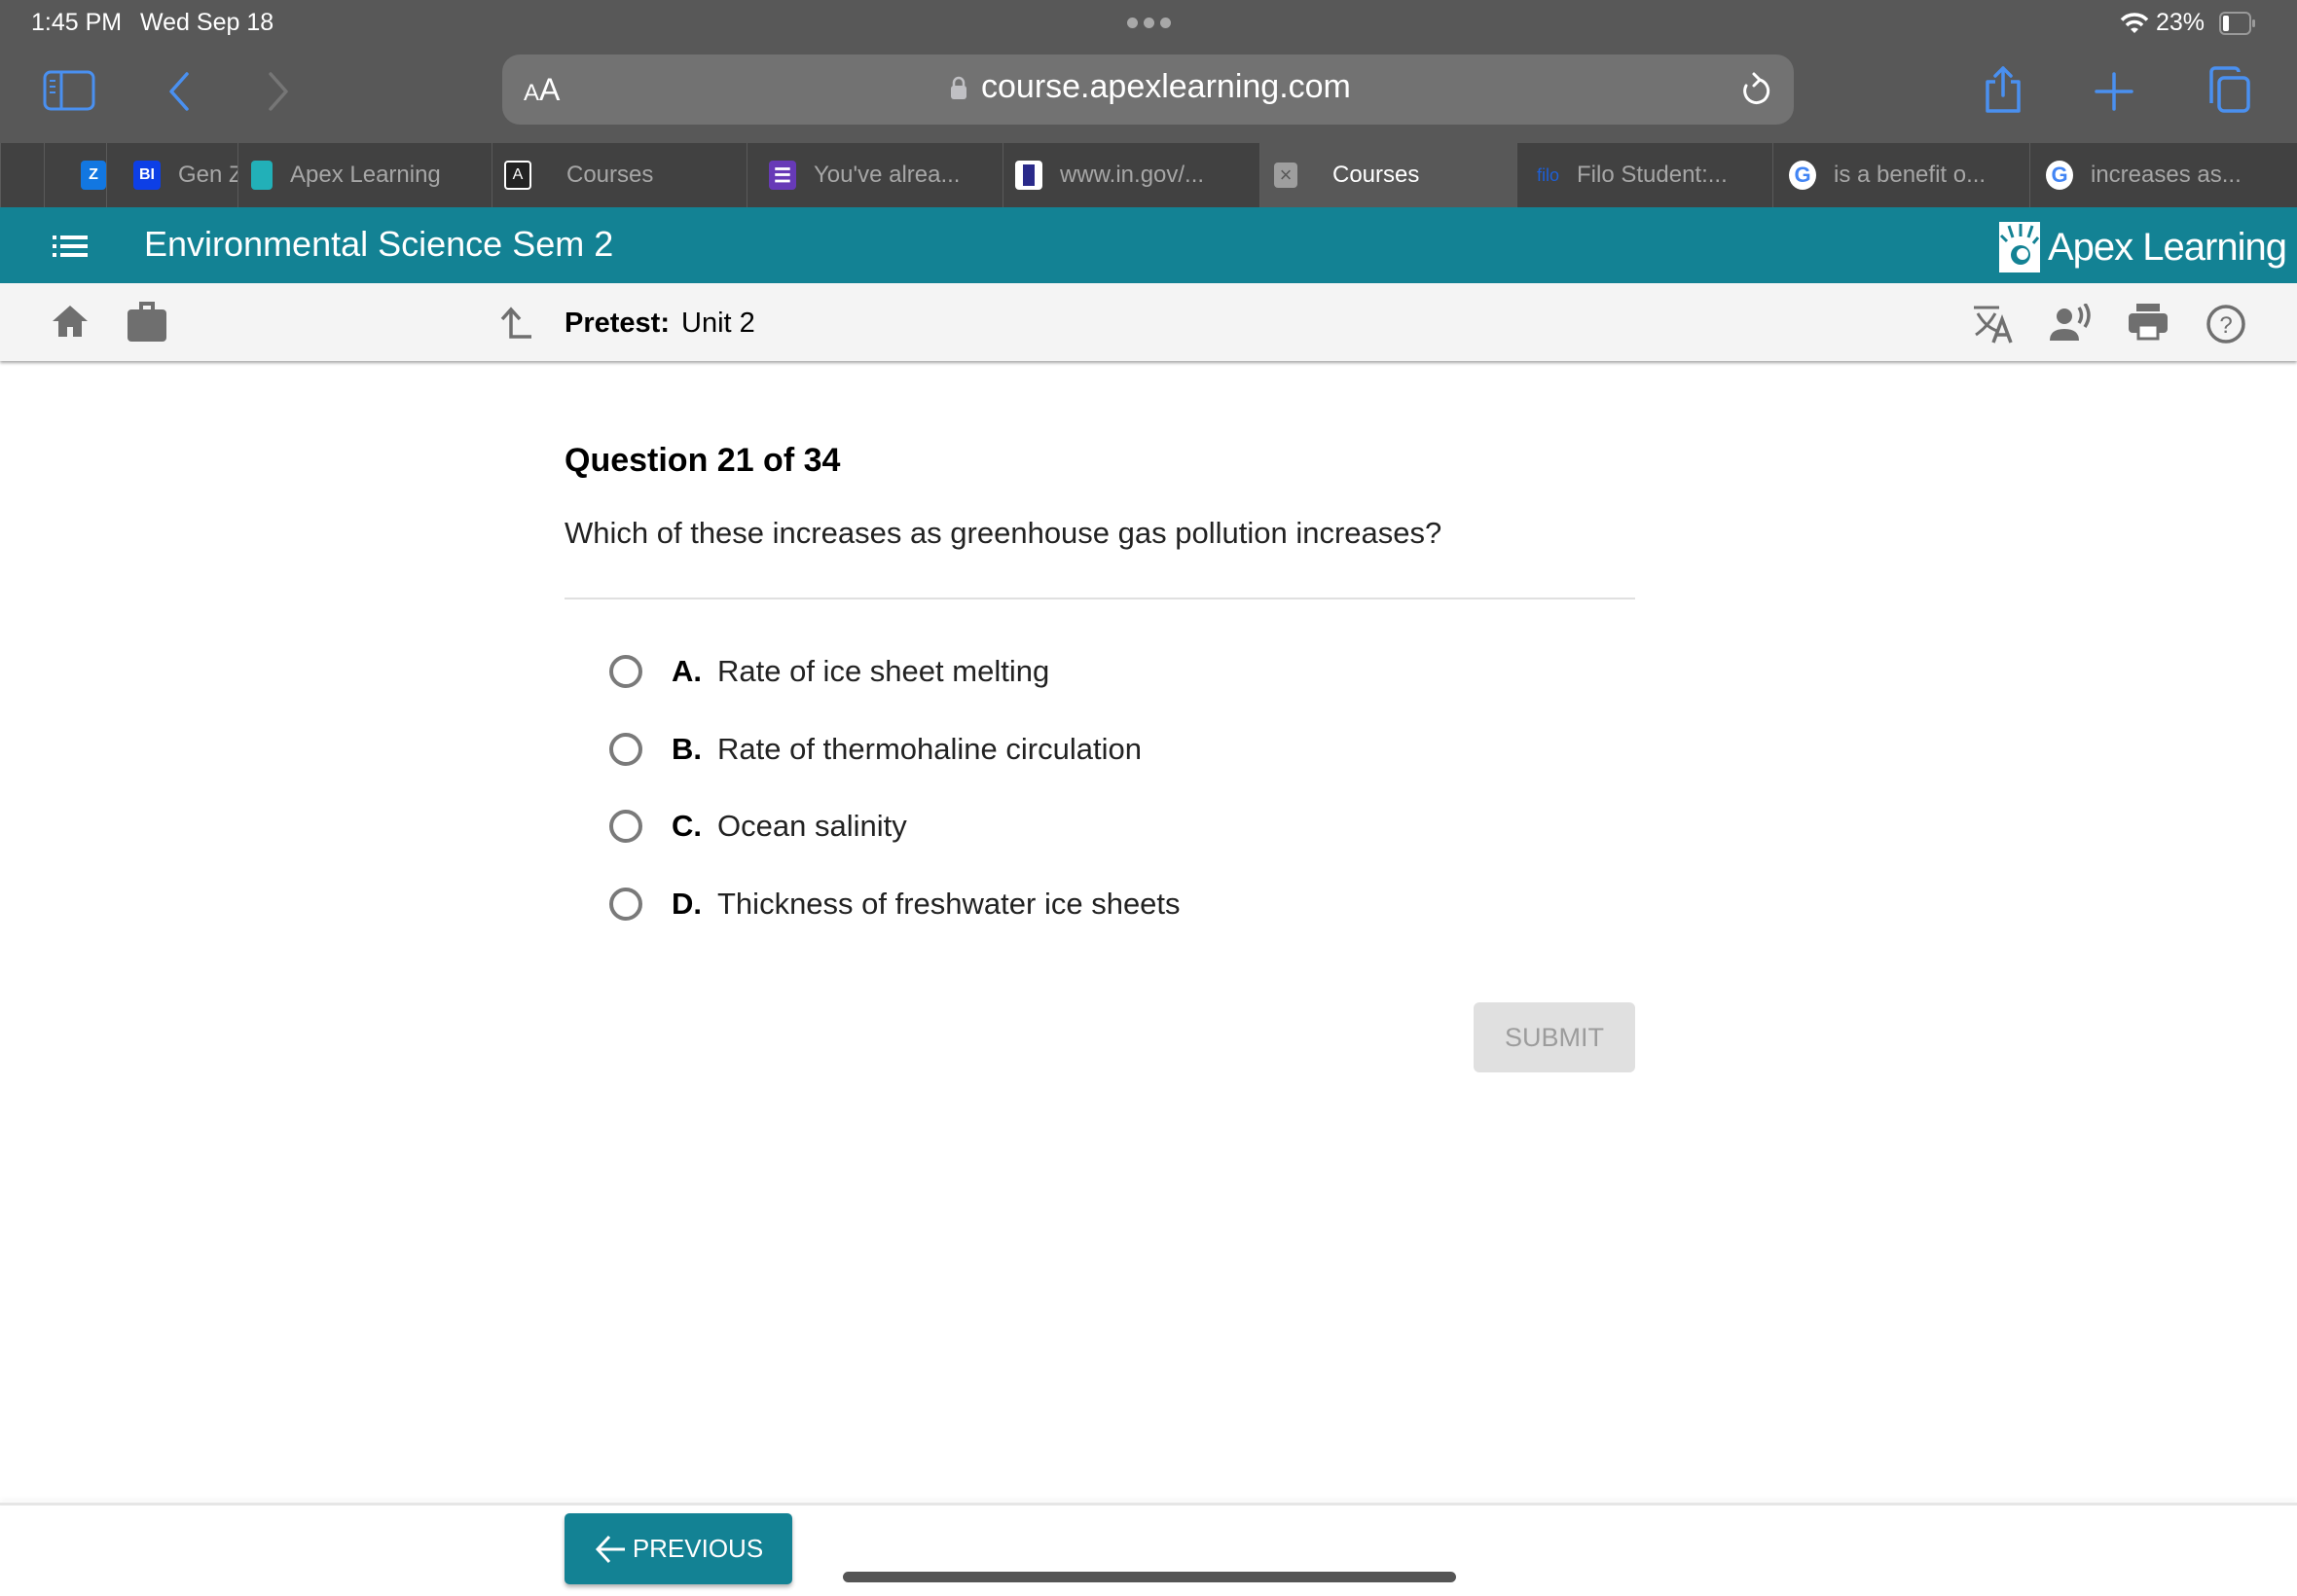  Describe the element at coordinates (550, 89) in the screenshot. I see `text-size-large-a: A` at that location.